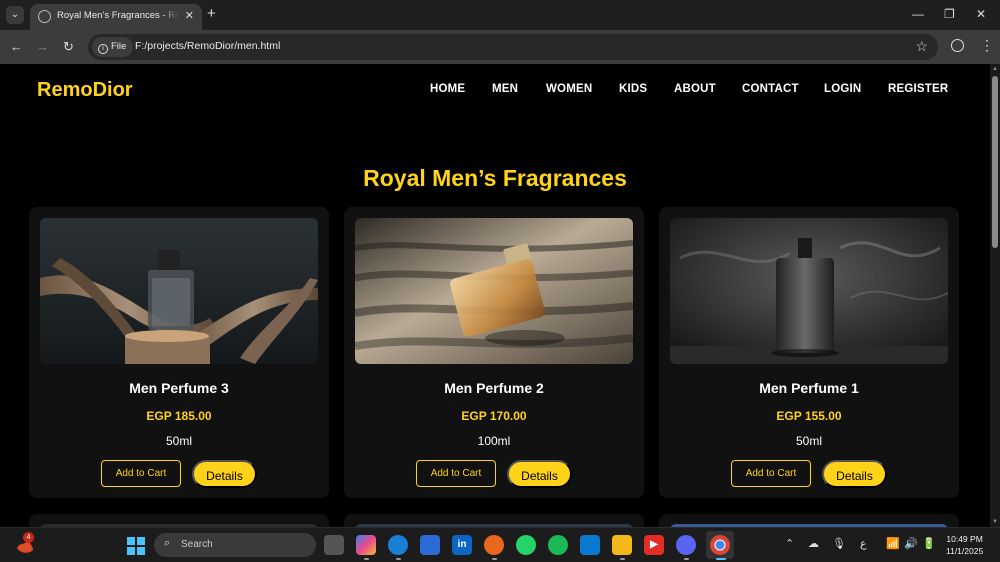 The height and width of the screenshot is (562, 1000). Describe the element at coordinates (119, 46) in the screenshot. I see `site-info-label: File` at that location.